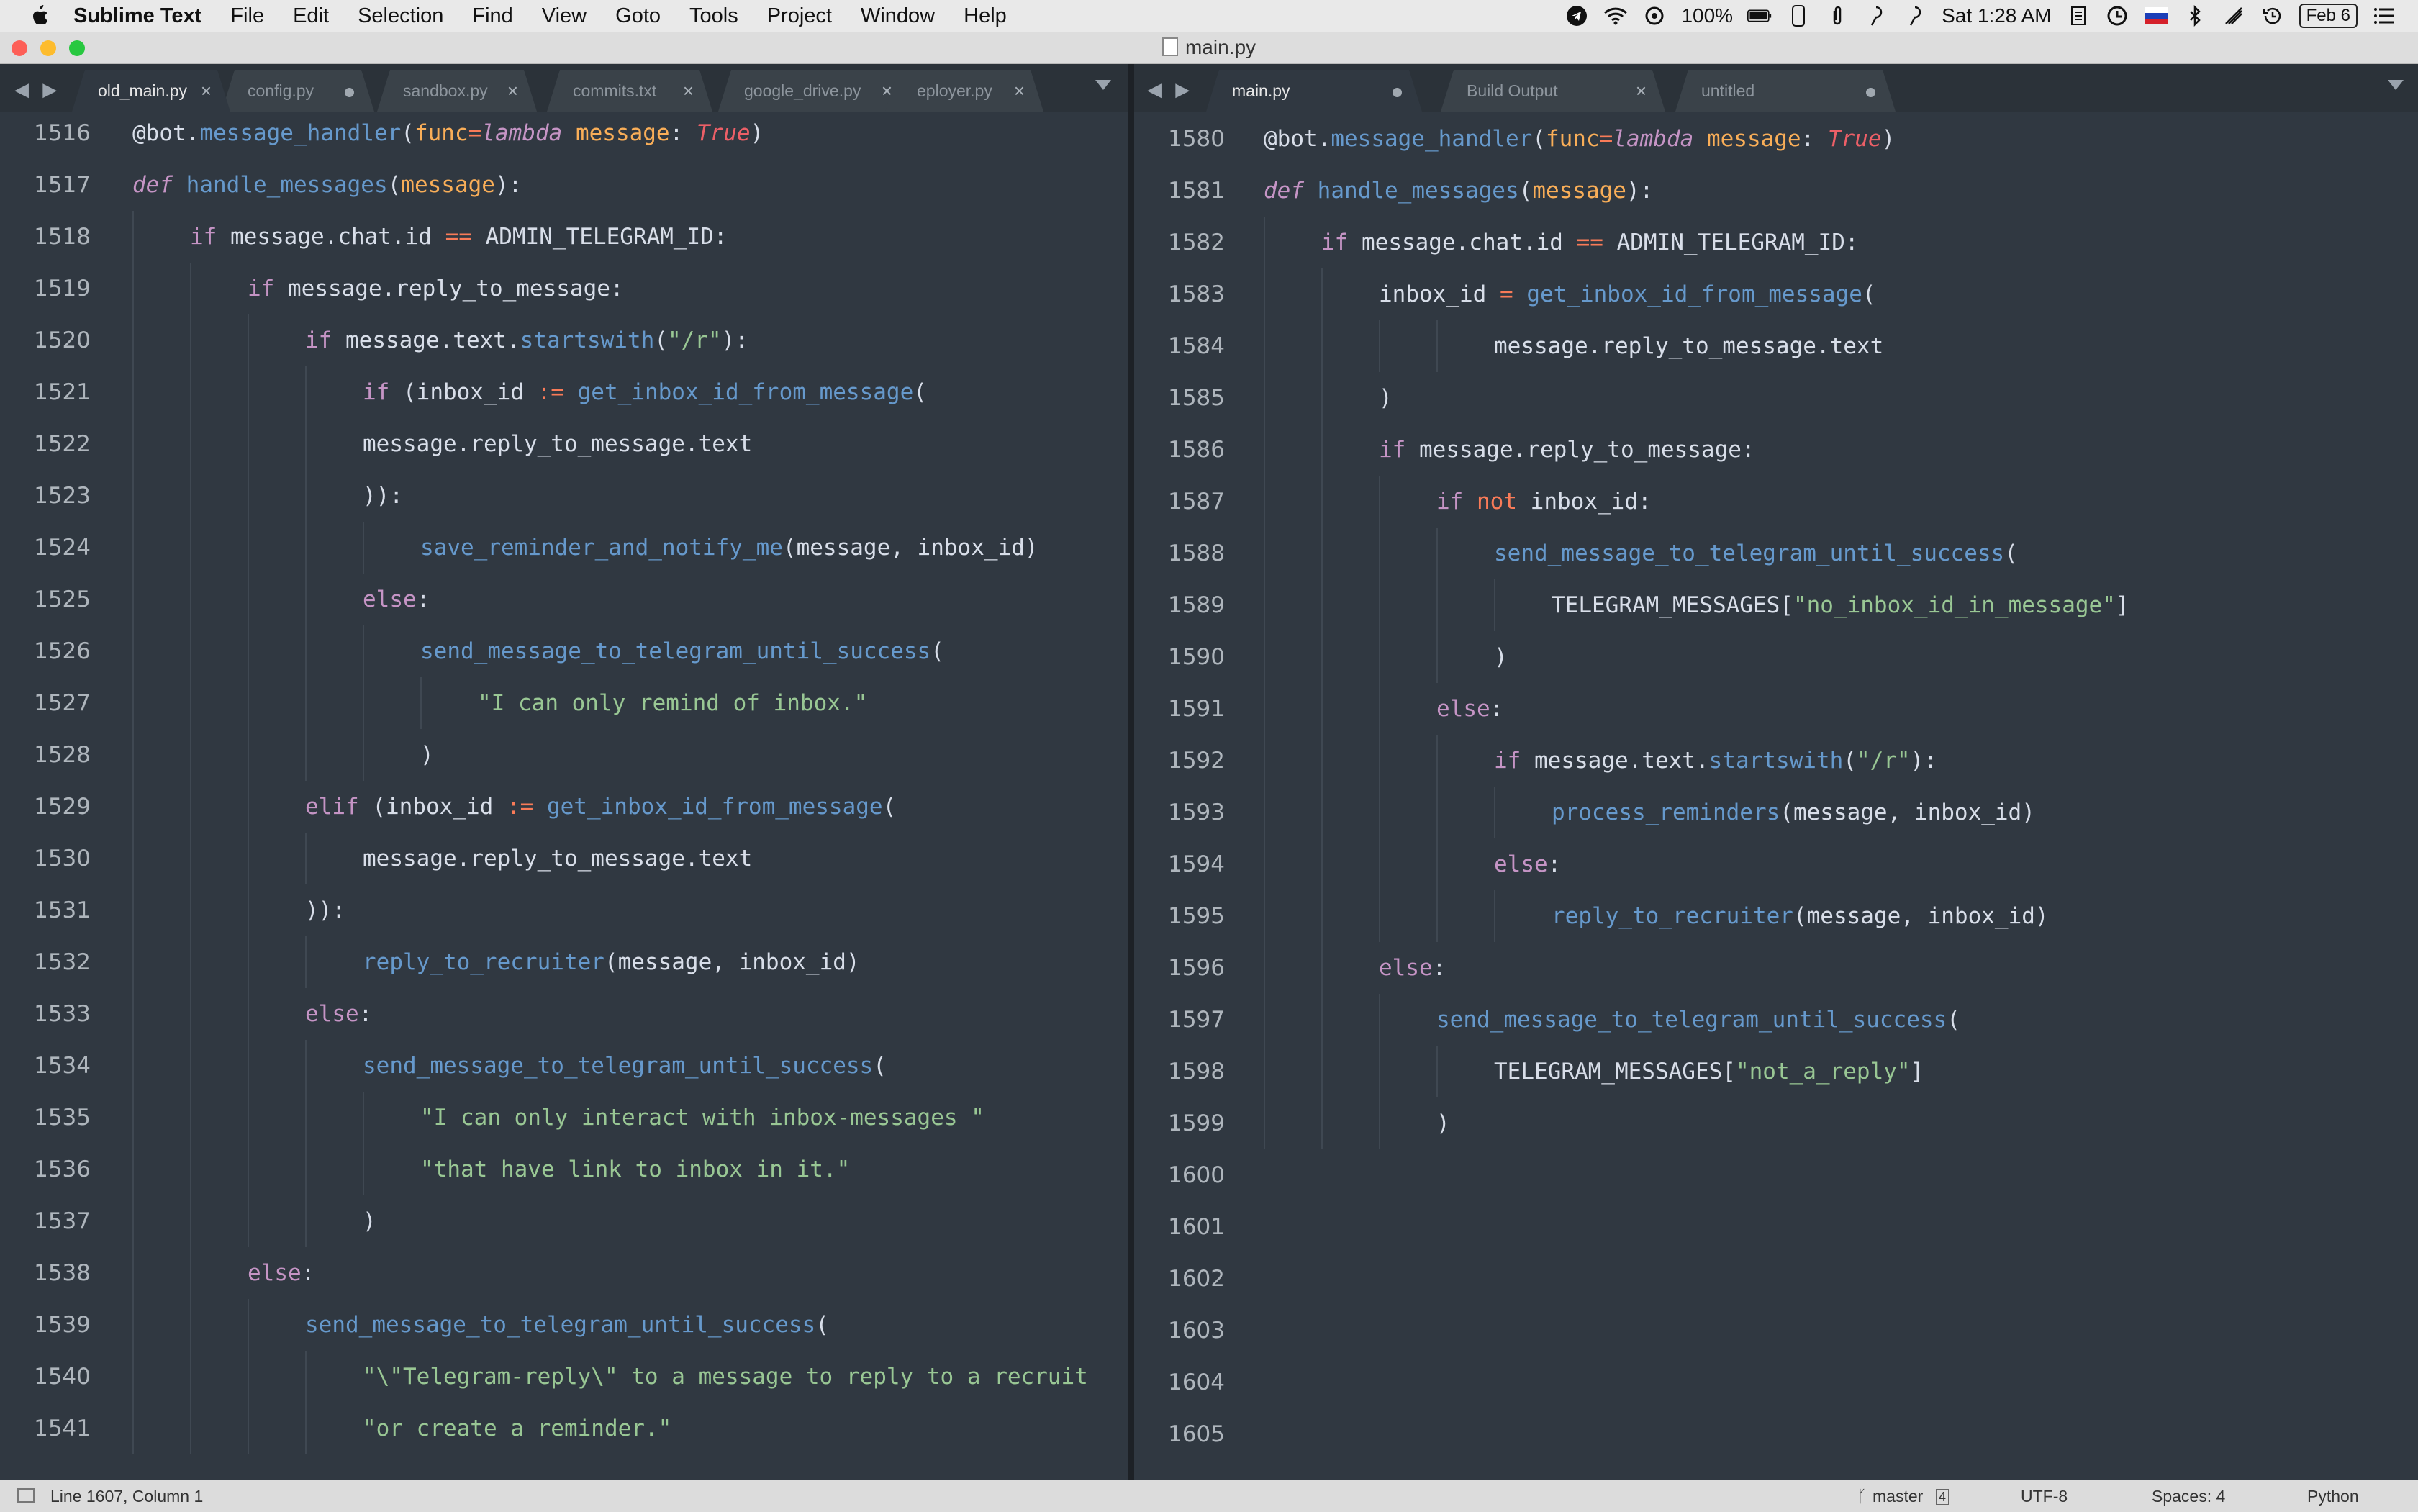  I want to click on line-number: 1541, so click(45, 1429).